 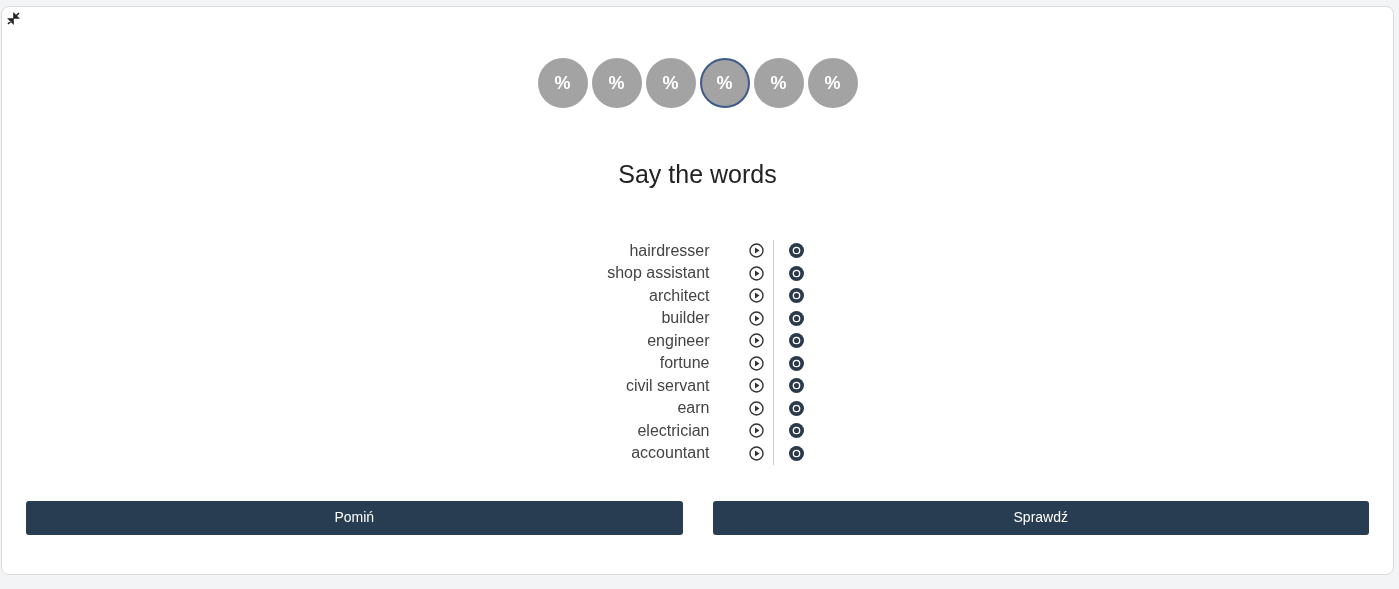 What do you see at coordinates (354, 517) in the screenshot?
I see `skip-button: Pomiń` at bounding box center [354, 517].